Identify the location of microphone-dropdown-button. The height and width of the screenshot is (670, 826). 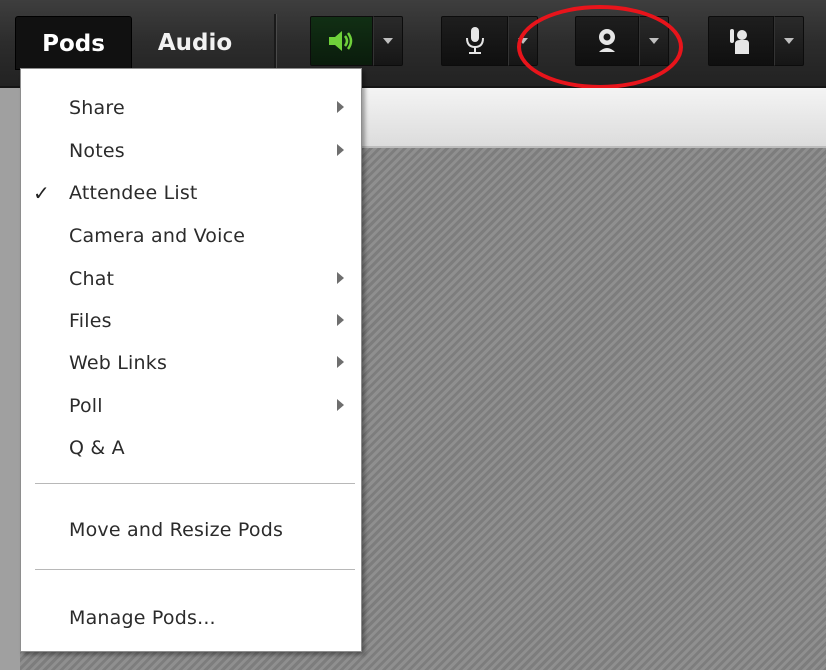
(523, 41).